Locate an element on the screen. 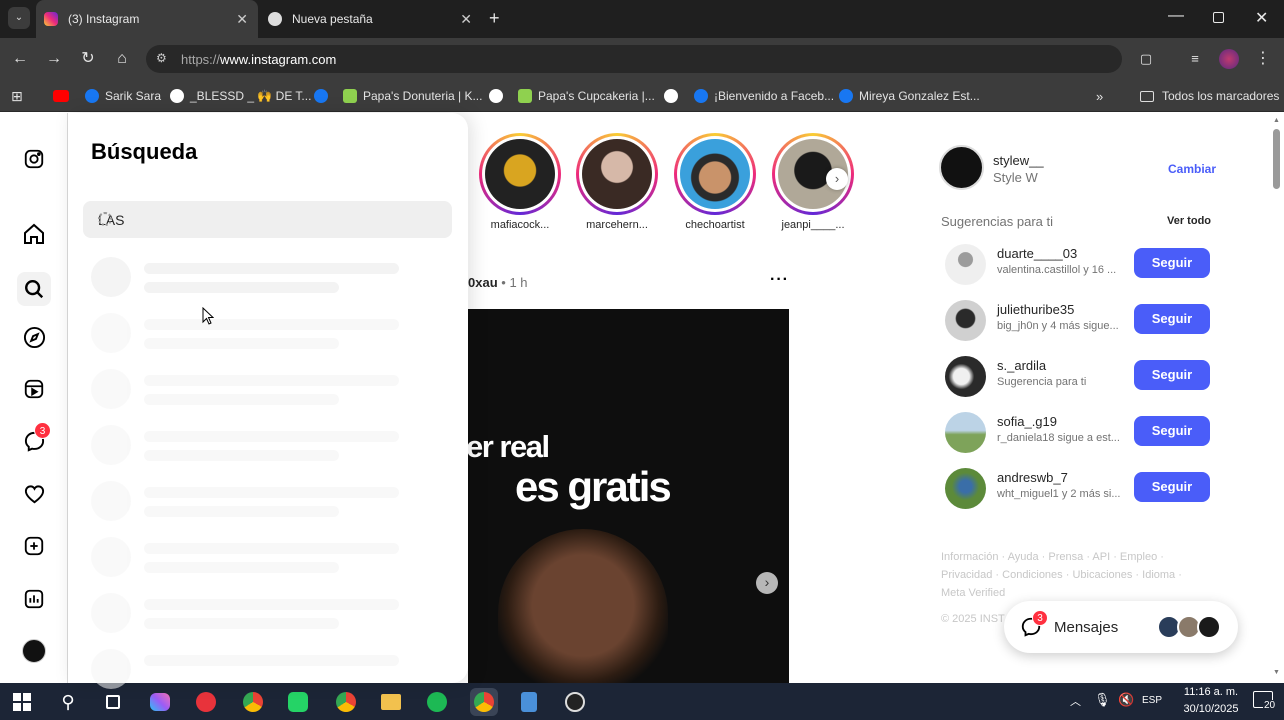 This screenshot has height=720, width=1284. tab-title: (3) Instagram is located at coordinates (104, 19).